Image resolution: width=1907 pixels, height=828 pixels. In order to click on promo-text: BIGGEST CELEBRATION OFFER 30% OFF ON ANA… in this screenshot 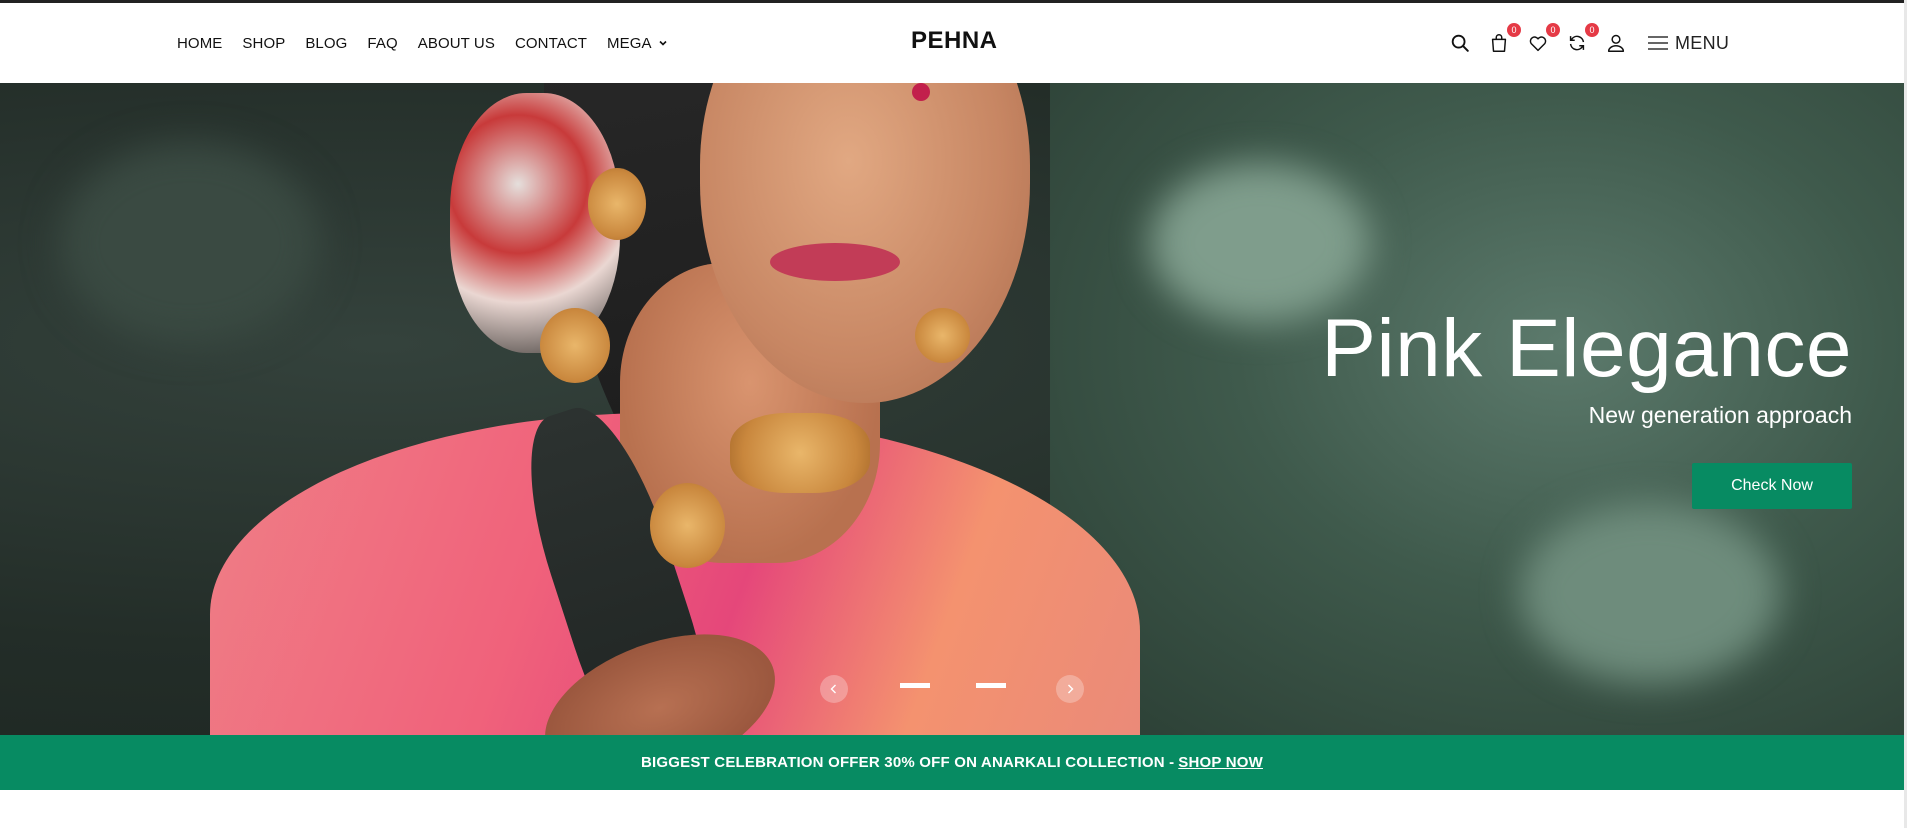, I will do `click(908, 762)`.